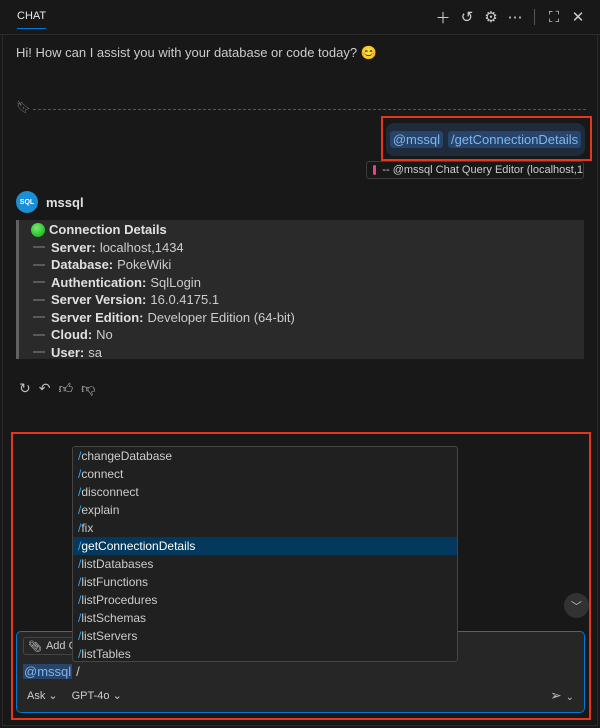  I want to click on avatar: SQL, so click(27, 202).